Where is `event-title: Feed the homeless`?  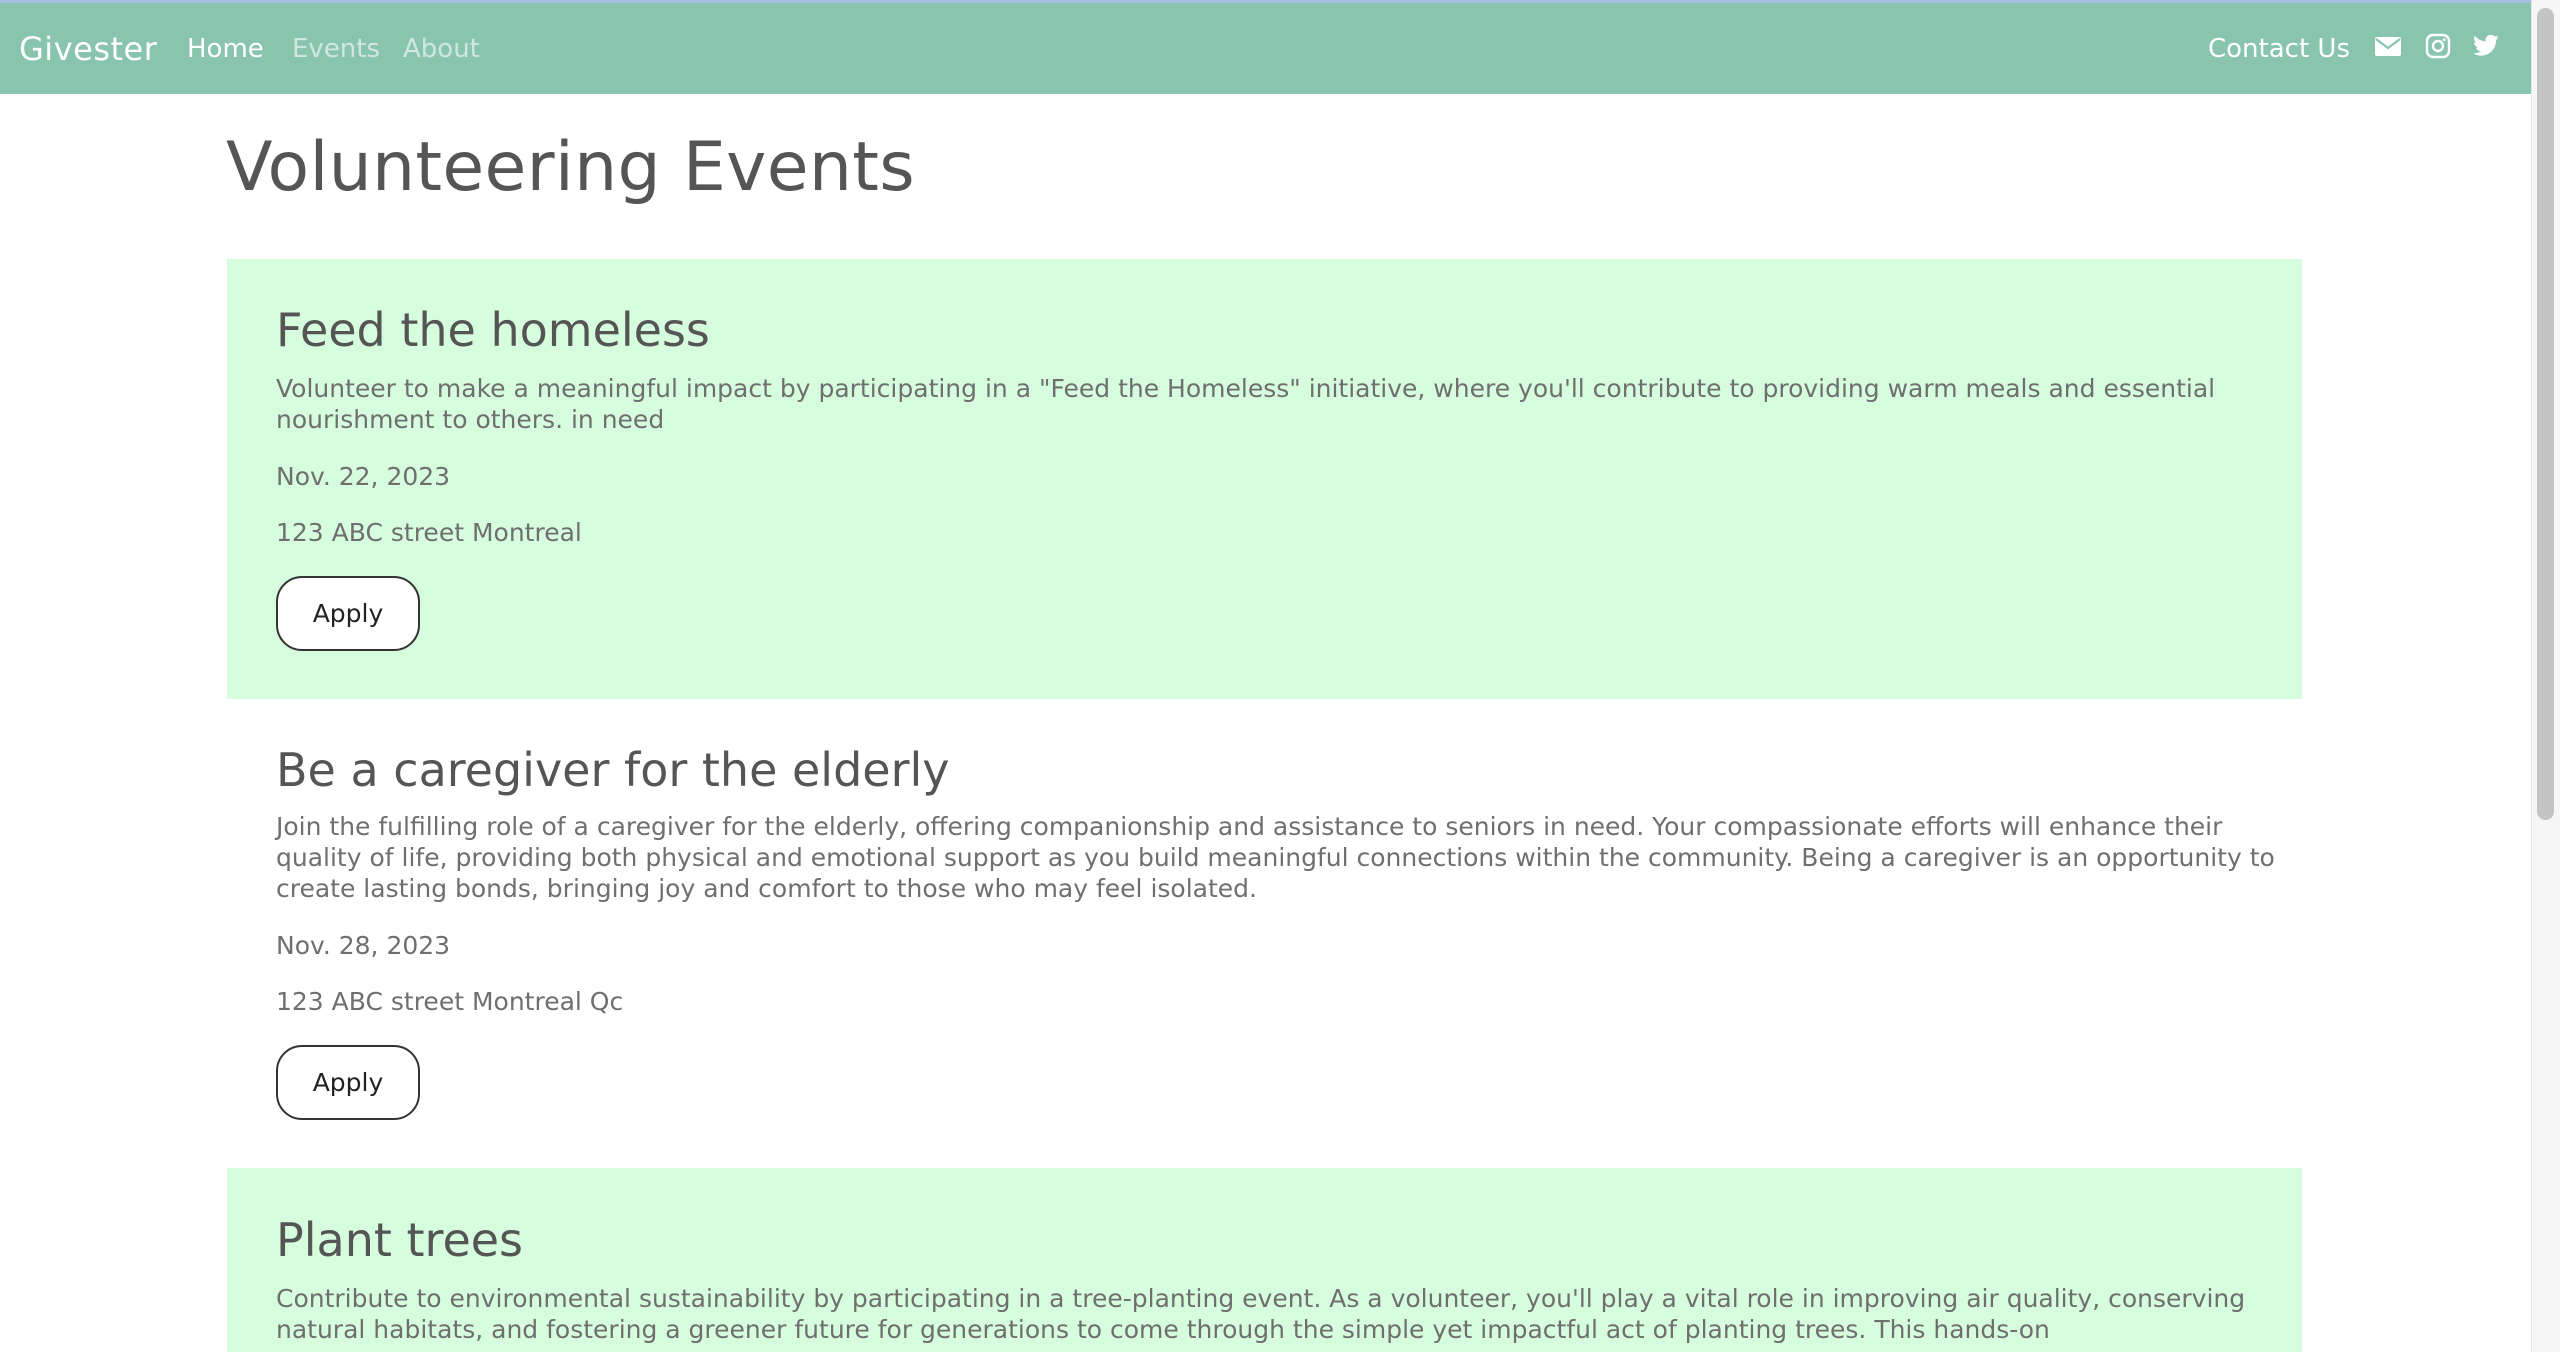
event-title: Feed the homeless is located at coordinates (493, 330).